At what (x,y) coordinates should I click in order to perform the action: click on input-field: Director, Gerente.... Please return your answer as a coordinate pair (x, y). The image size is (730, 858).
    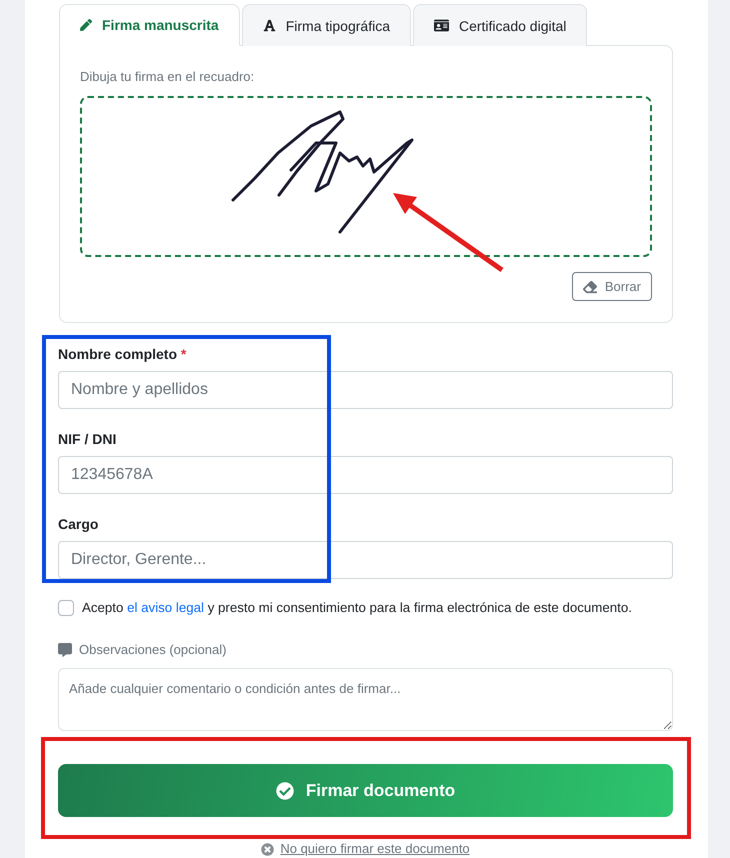
    Looking at the image, I should click on (365, 560).